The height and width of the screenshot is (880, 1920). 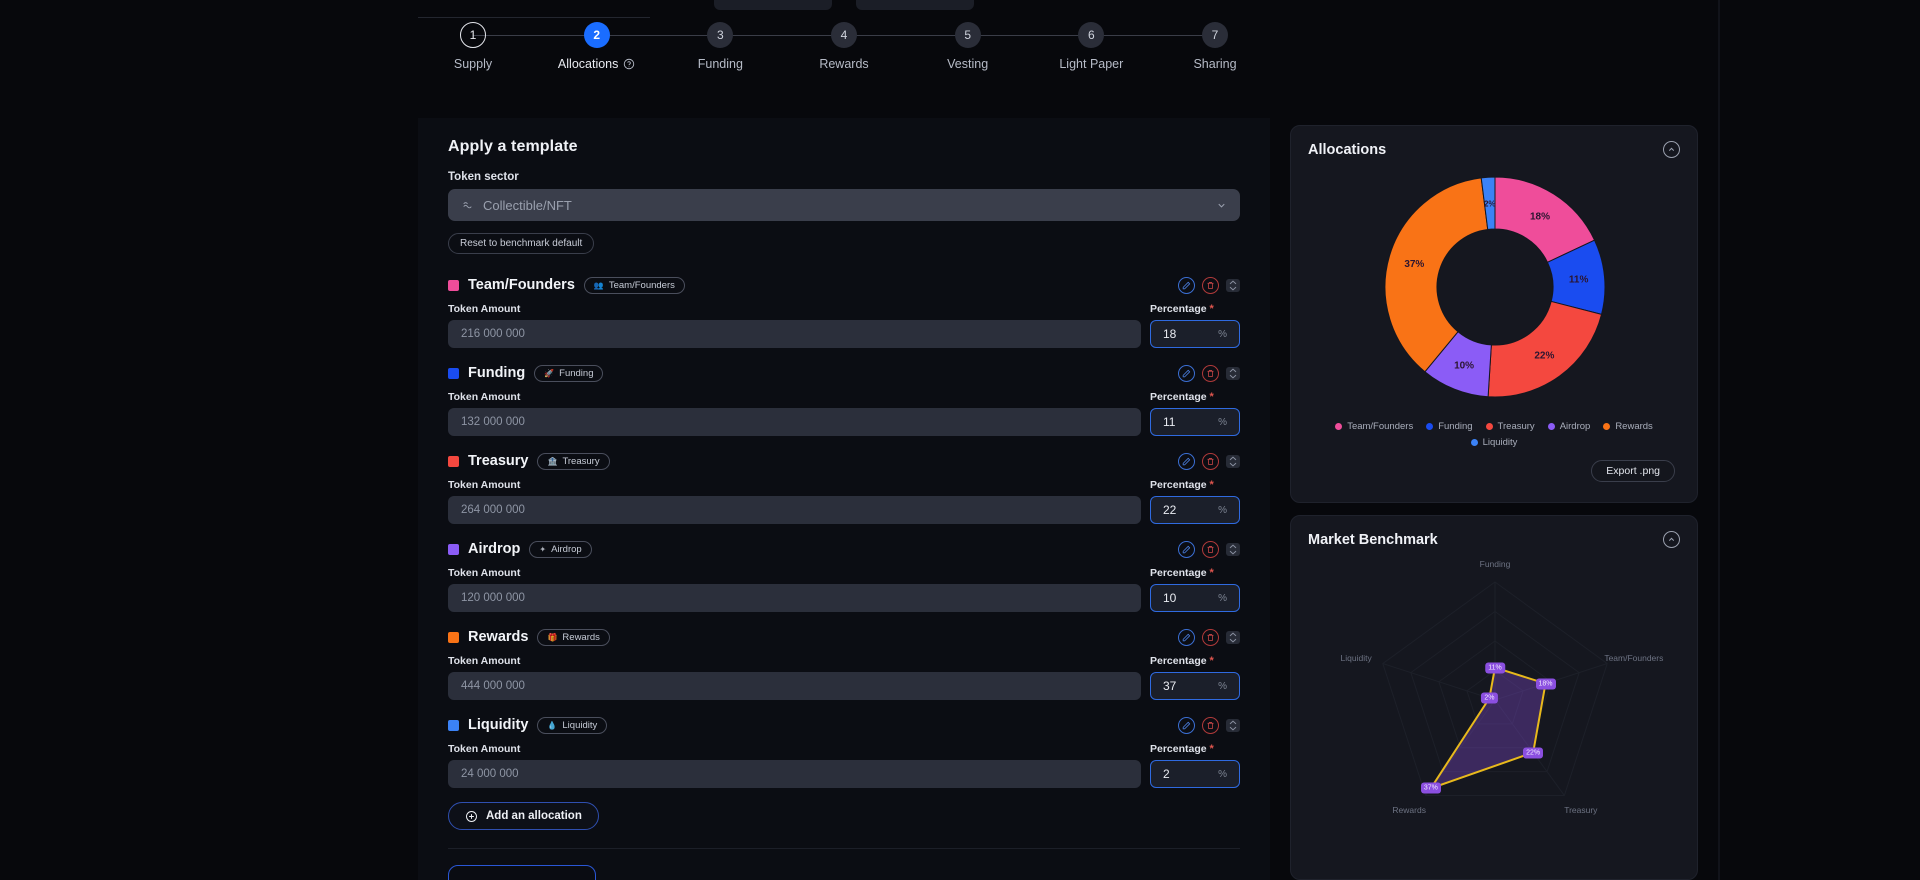 I want to click on token-amount-input: 24 000 000, so click(x=794, y=774).